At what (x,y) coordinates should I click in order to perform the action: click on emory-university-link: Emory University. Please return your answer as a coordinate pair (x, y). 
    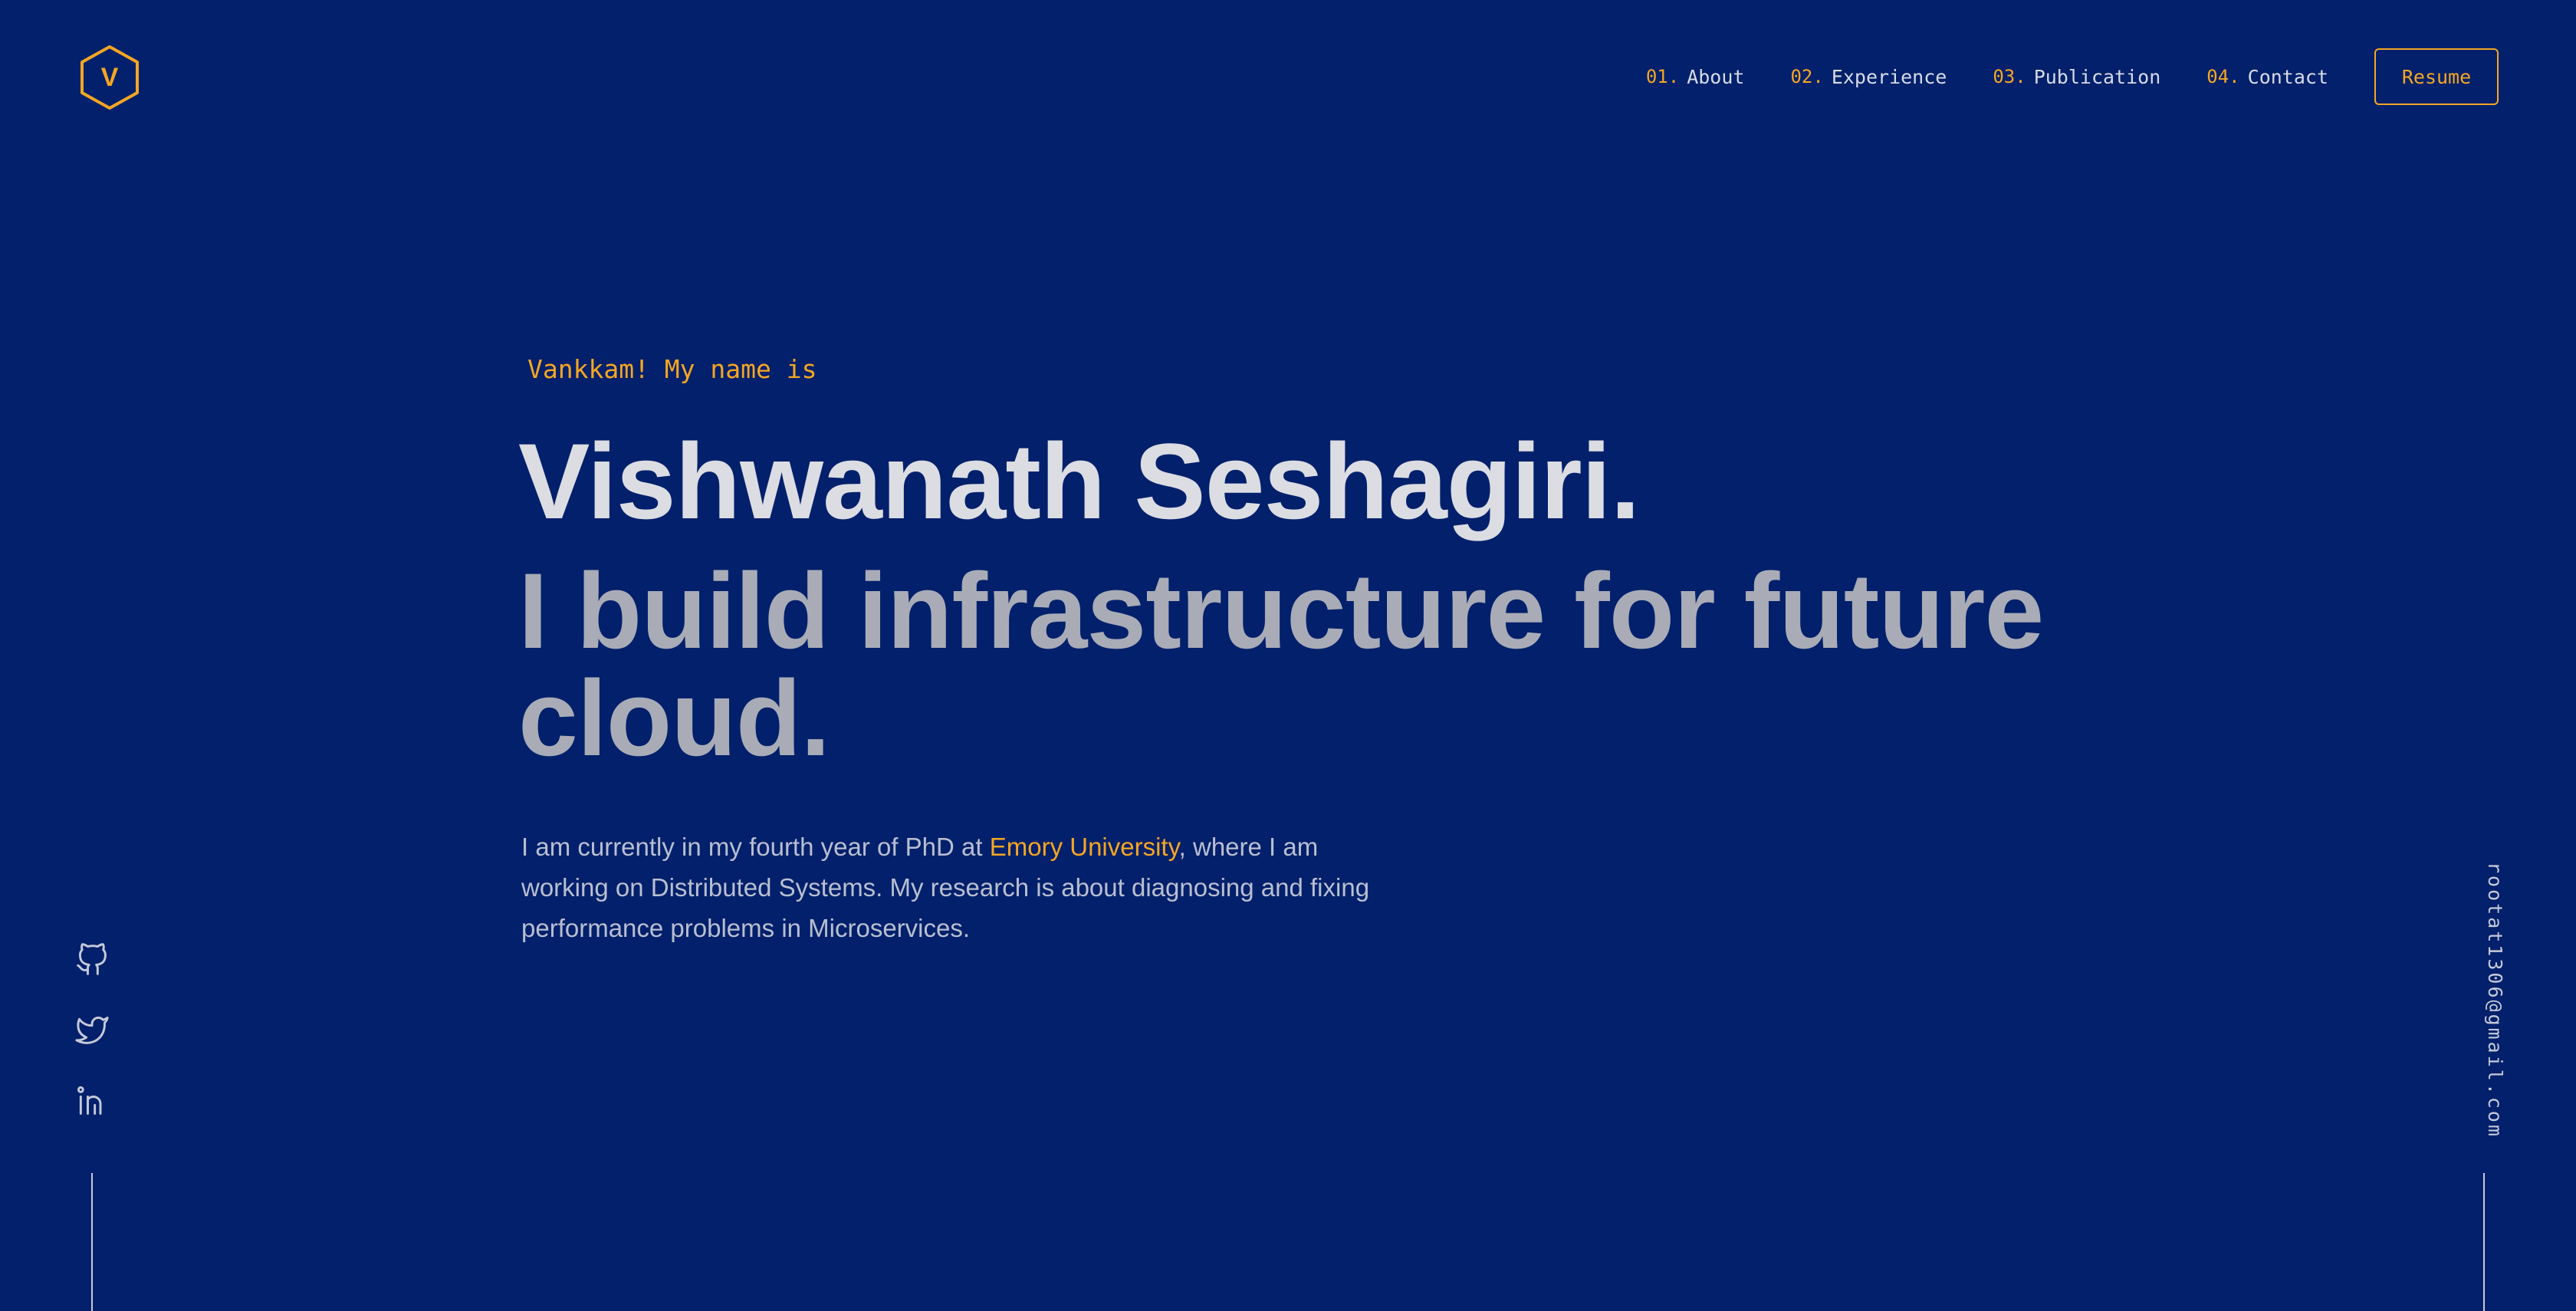
    Looking at the image, I should click on (1084, 847).